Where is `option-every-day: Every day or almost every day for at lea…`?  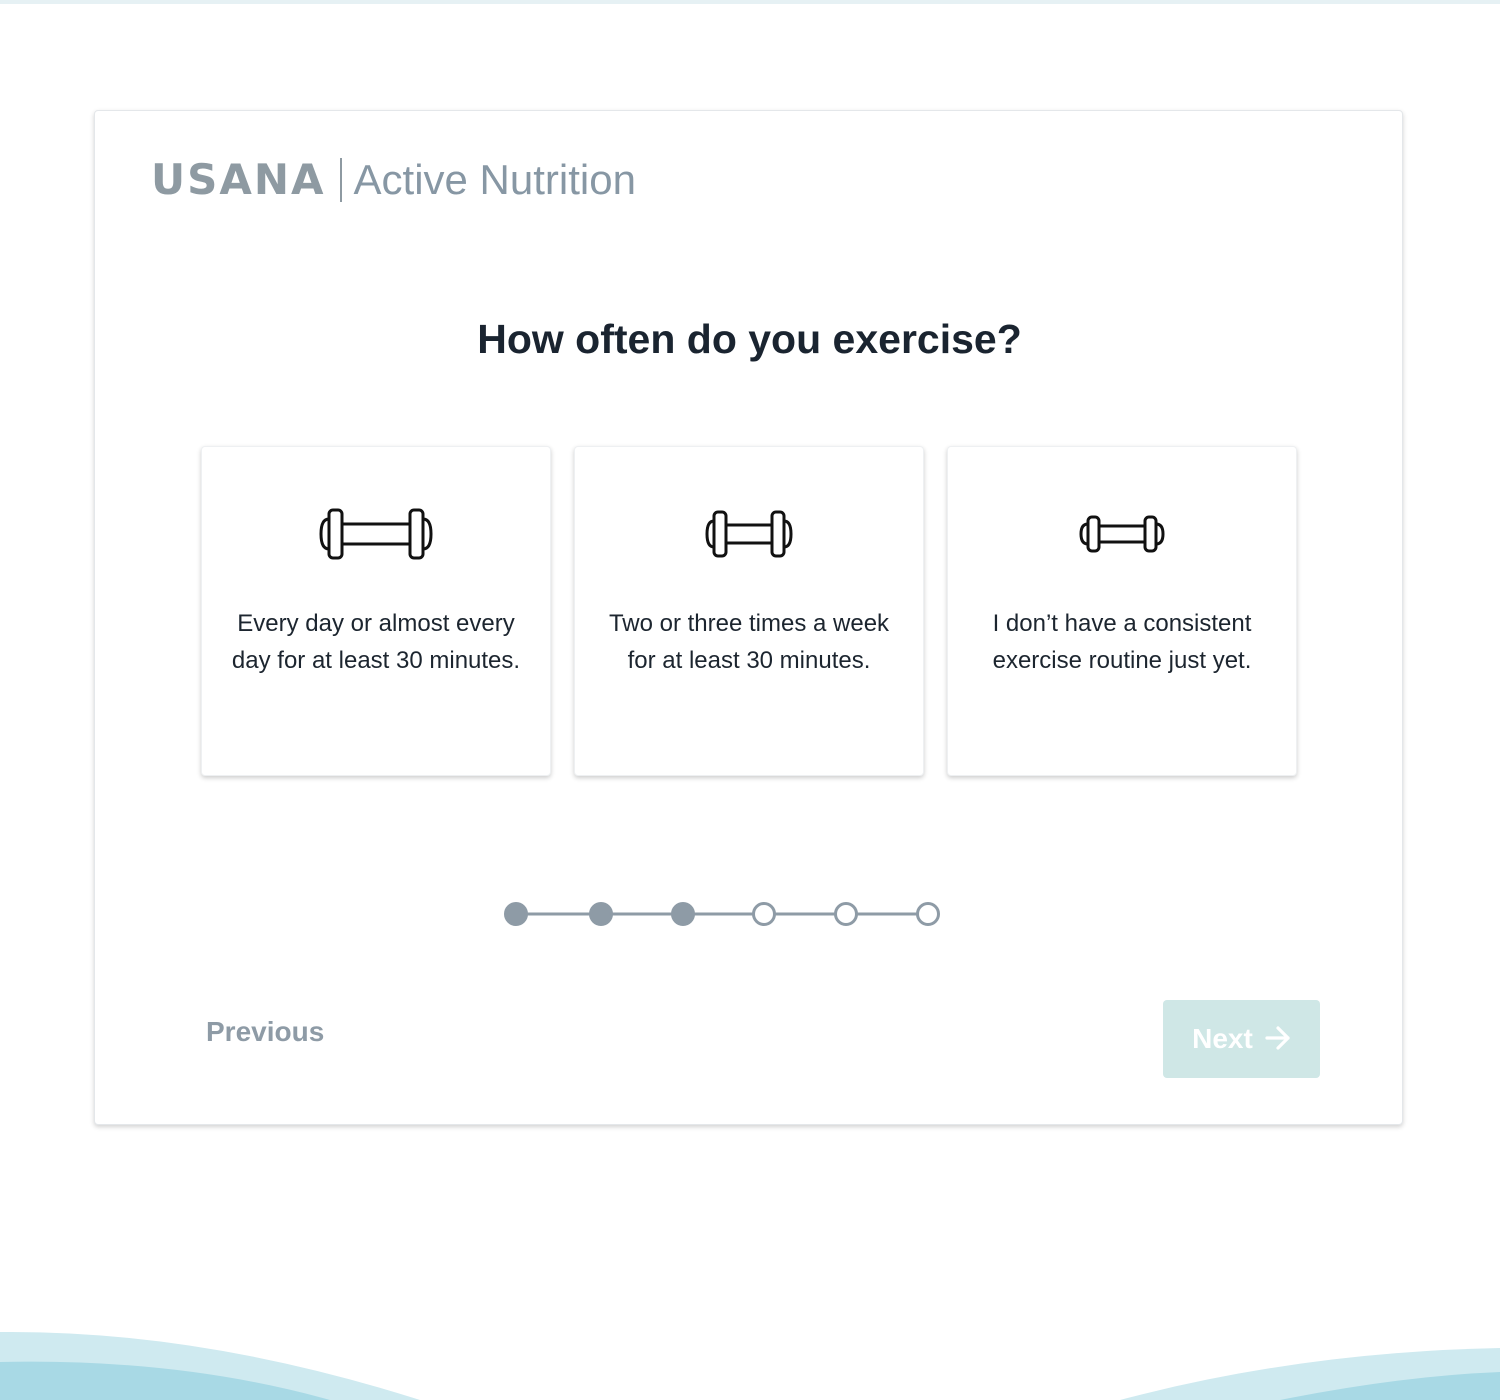 option-every-day: Every day or almost every day for at lea… is located at coordinates (376, 611).